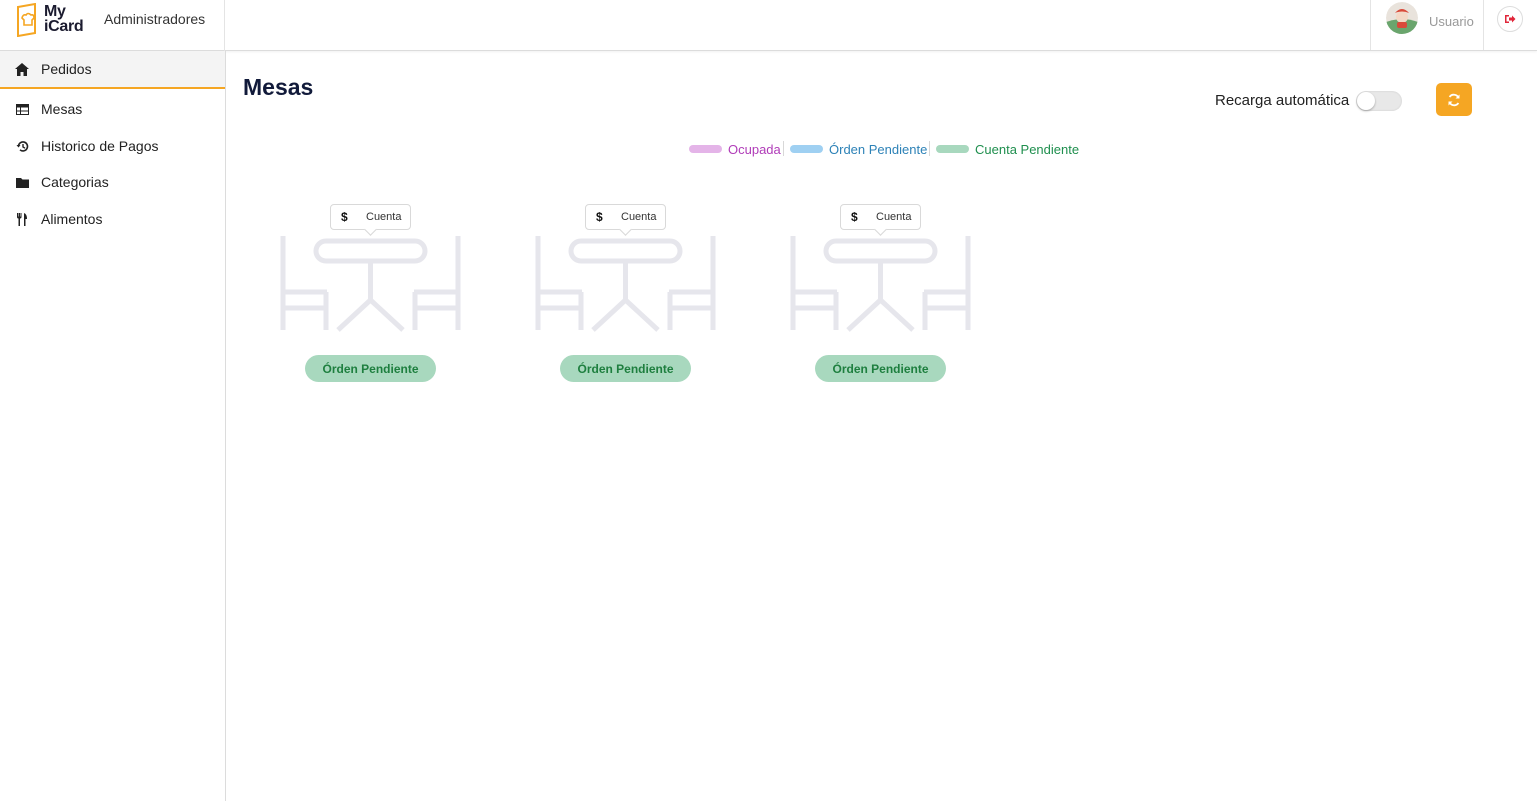  What do you see at coordinates (1027, 149) in the screenshot?
I see `legend-label: Cuenta Pendiente` at bounding box center [1027, 149].